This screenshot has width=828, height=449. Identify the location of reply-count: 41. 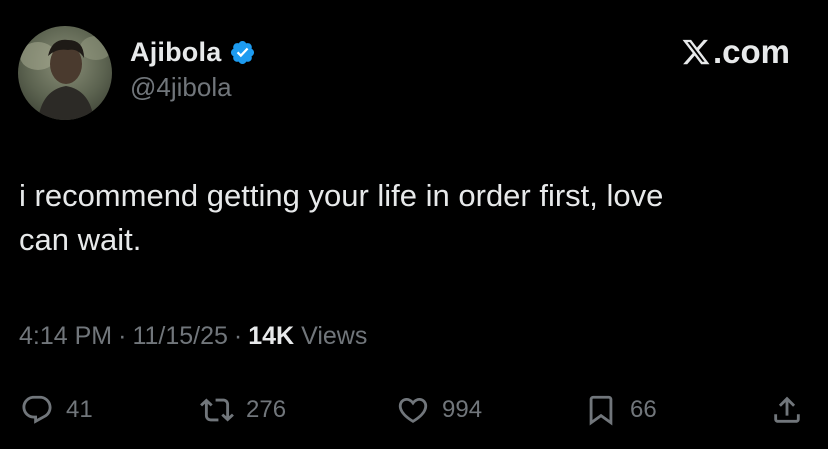
(79, 409).